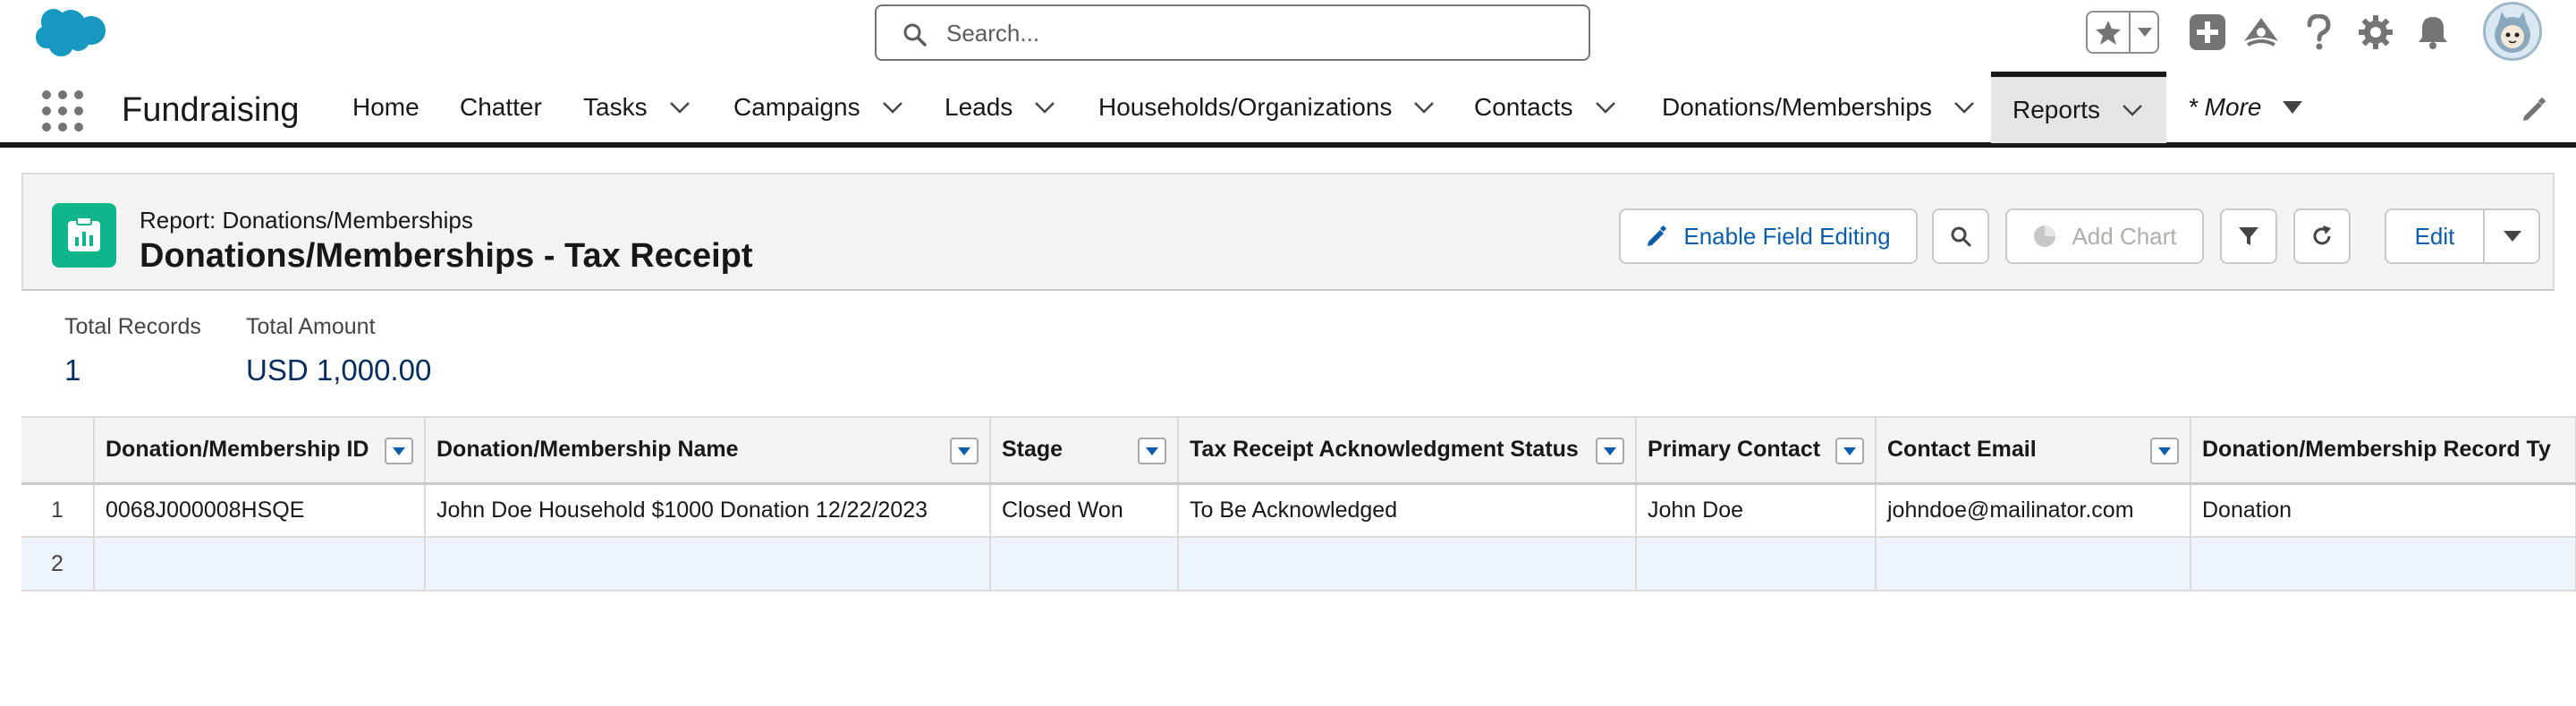 The width and height of the screenshot is (2576, 706). I want to click on favorites-button-group, so click(2122, 33).